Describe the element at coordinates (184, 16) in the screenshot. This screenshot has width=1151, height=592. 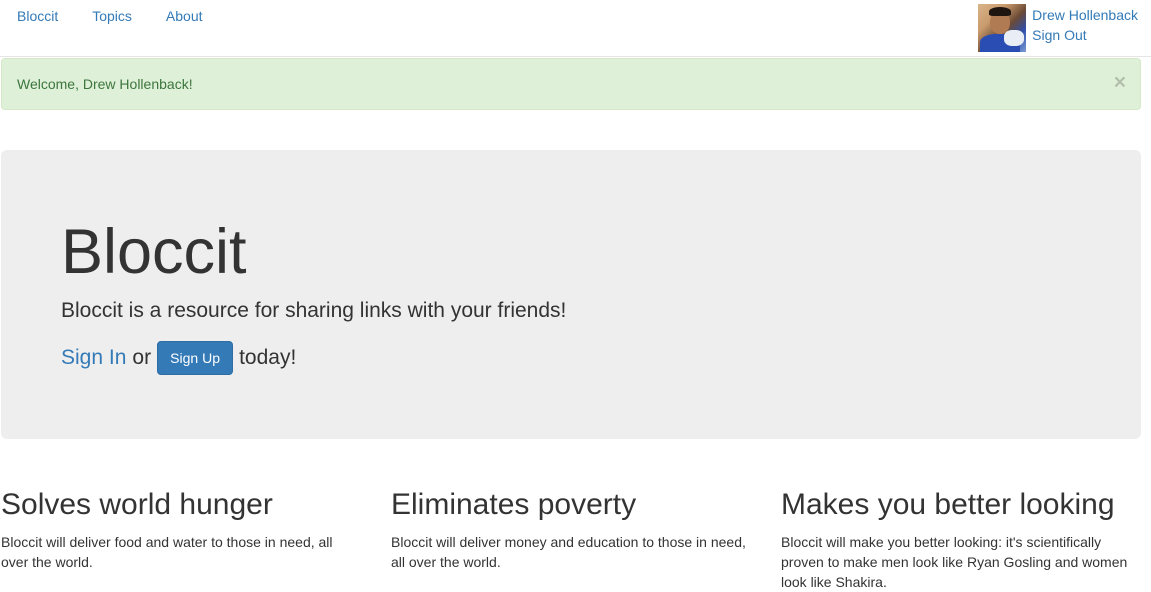
I see `nav-link-about: About` at that location.